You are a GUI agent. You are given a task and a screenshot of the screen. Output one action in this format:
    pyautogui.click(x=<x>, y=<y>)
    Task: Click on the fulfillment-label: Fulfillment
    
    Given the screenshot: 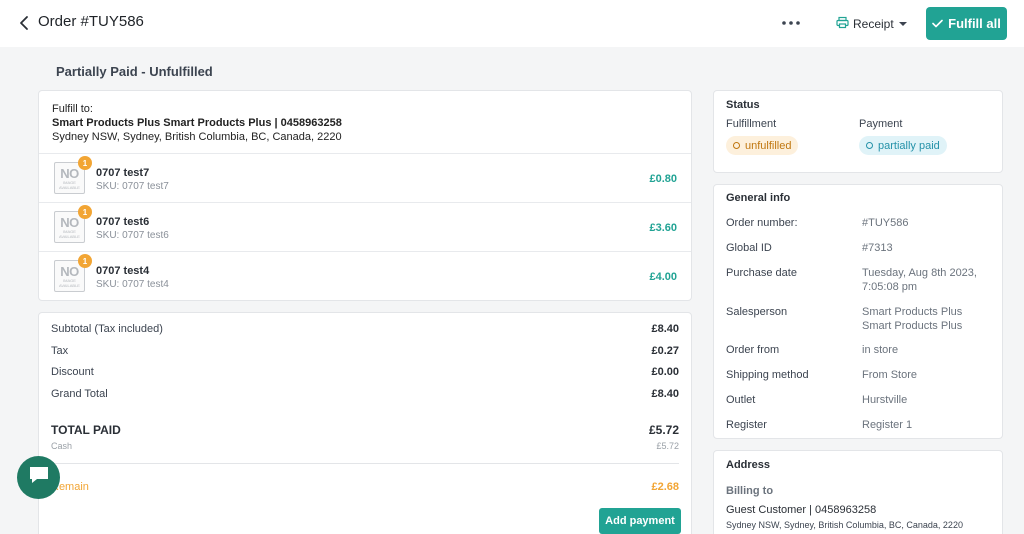 What is the action you would take?
    pyautogui.click(x=751, y=124)
    